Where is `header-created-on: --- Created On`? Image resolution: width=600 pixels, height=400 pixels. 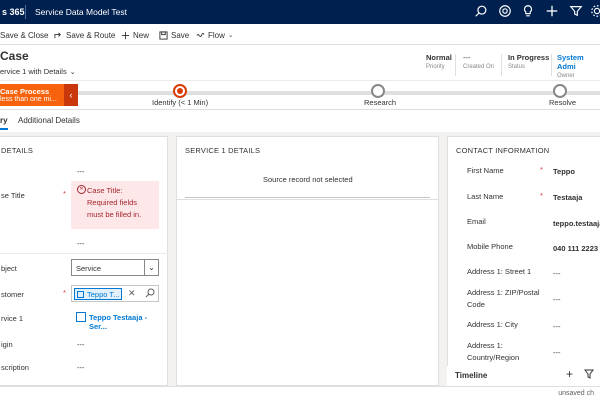
header-created-on: --- Created On is located at coordinates (478, 61).